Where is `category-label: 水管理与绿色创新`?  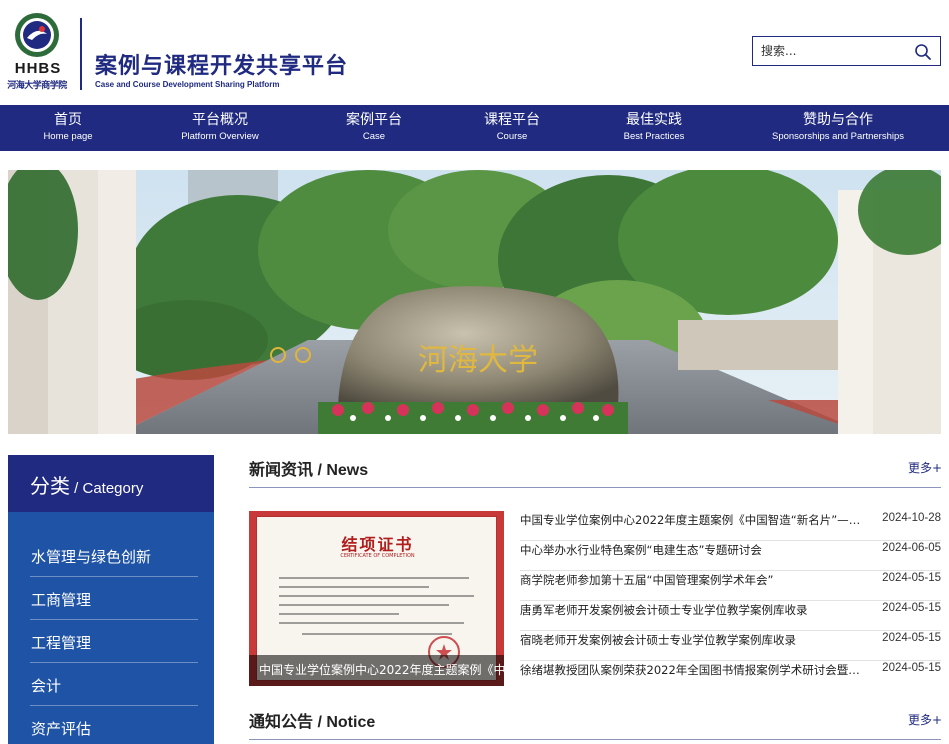 category-label: 水管理与绿色创新 is located at coordinates (91, 557).